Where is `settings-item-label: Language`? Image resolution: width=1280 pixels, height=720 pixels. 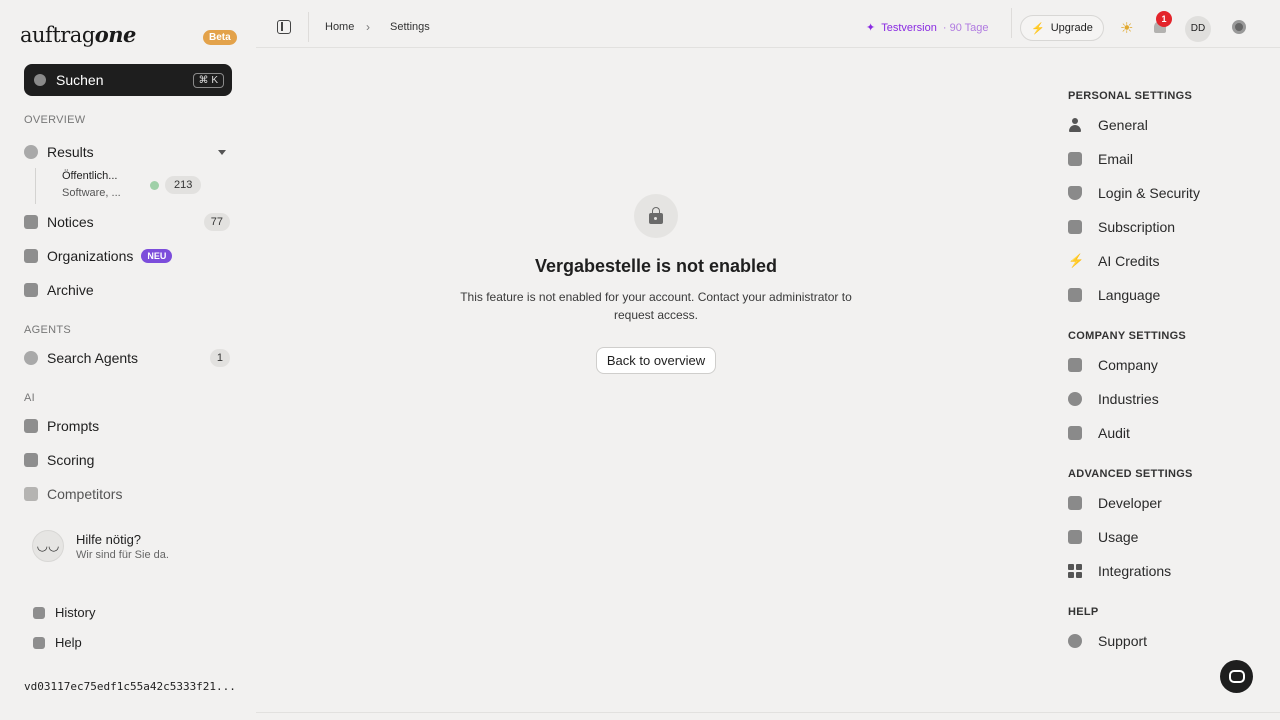 settings-item-label: Language is located at coordinates (1129, 295).